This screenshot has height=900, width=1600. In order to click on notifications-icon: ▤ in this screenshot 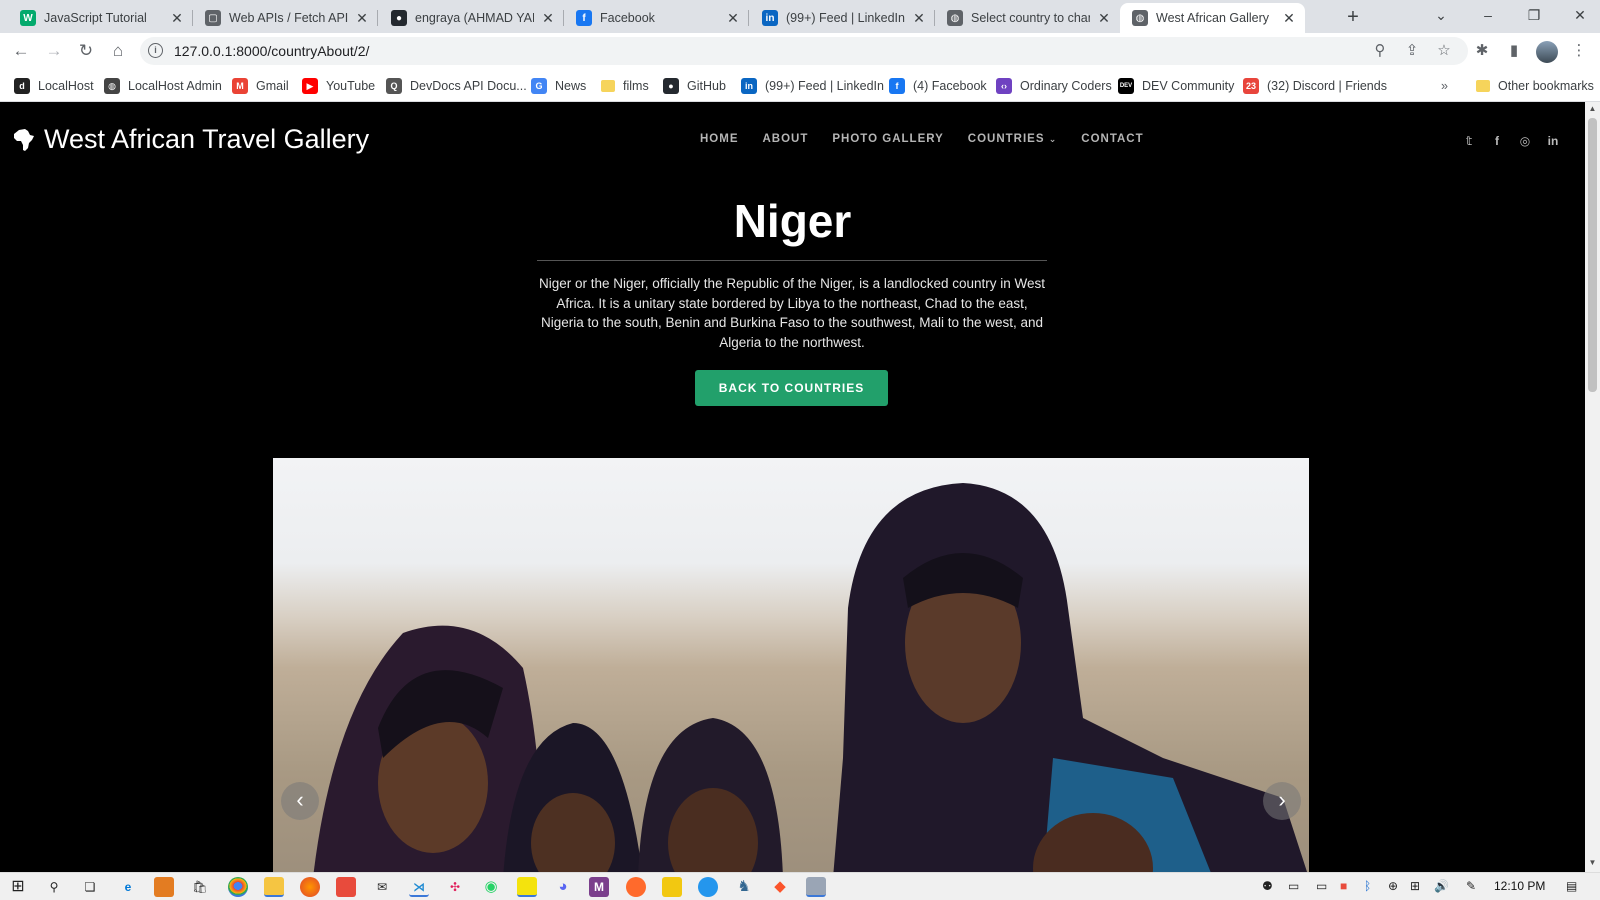, I will do `click(1571, 886)`.